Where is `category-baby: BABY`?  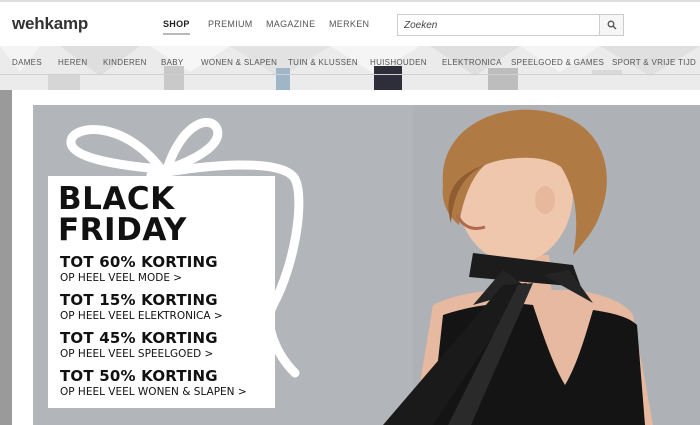
category-baby: BABY is located at coordinates (172, 62).